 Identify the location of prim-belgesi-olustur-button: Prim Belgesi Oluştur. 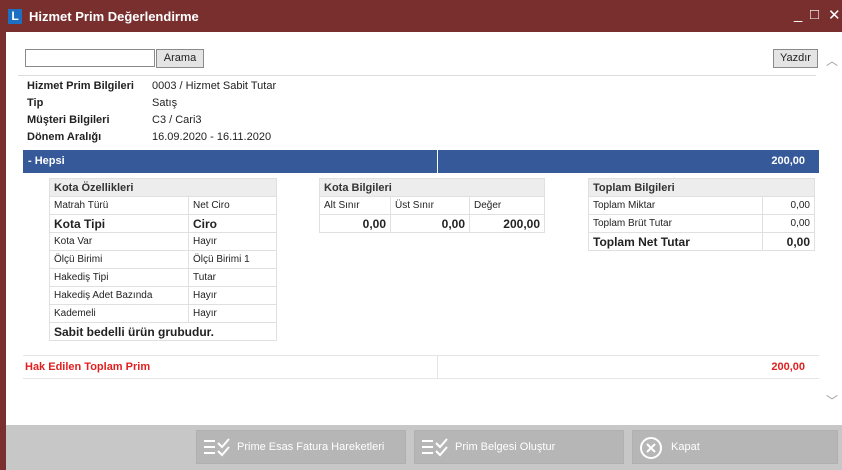
(519, 447).